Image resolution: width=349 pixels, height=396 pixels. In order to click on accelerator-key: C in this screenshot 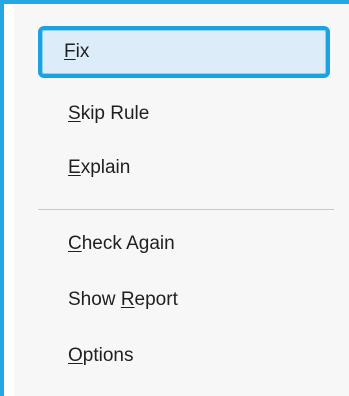, I will do `click(75, 243)`.